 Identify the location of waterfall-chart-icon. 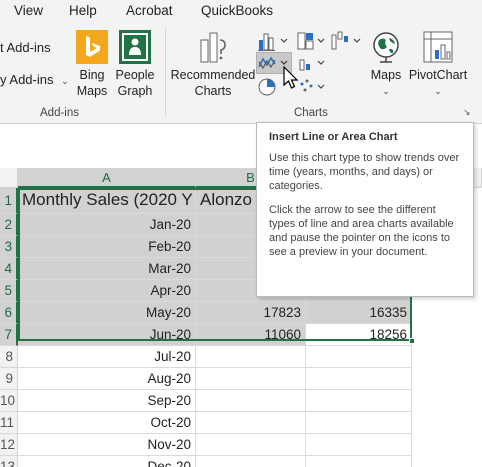
(346, 40).